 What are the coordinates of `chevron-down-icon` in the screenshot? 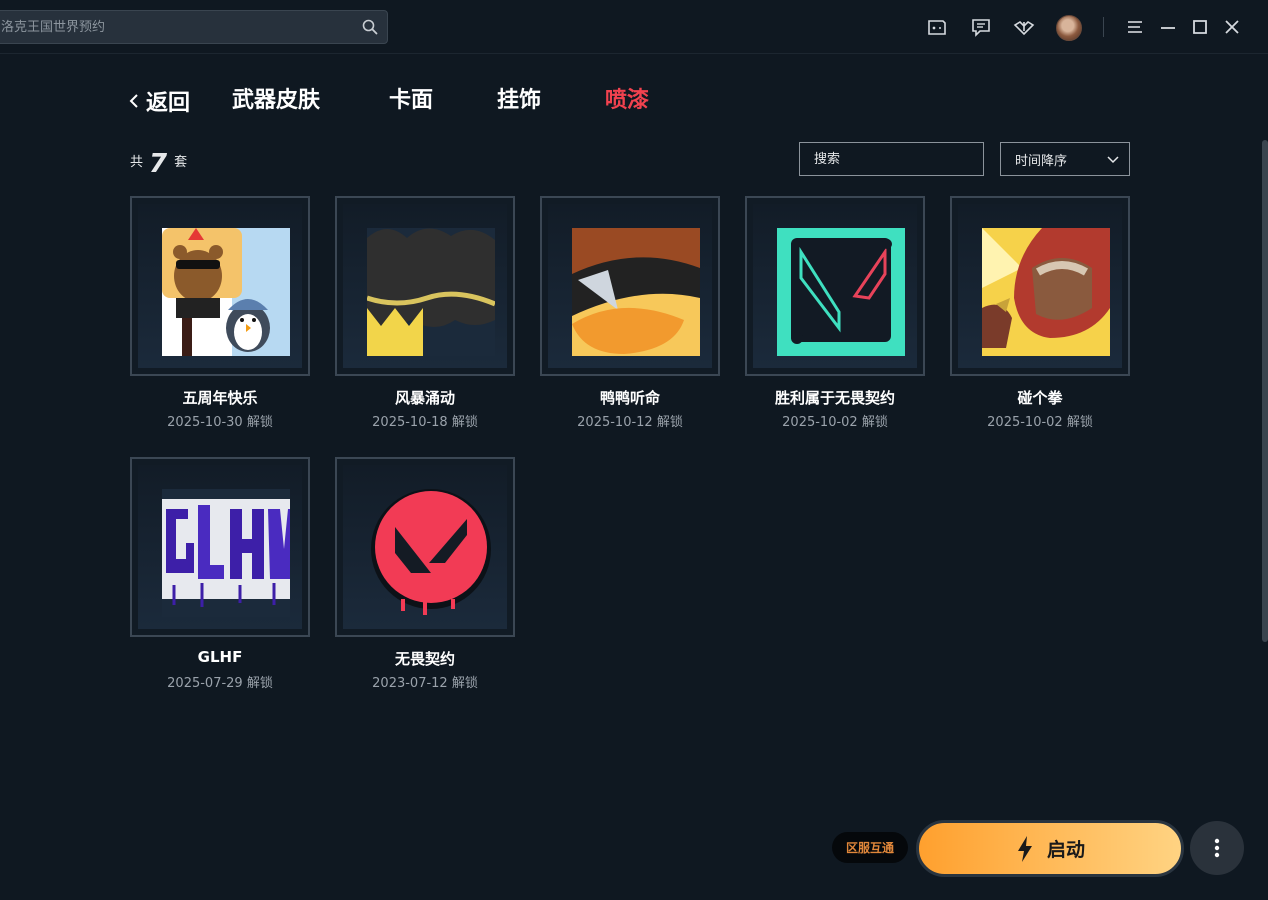 It's located at (1113, 160).